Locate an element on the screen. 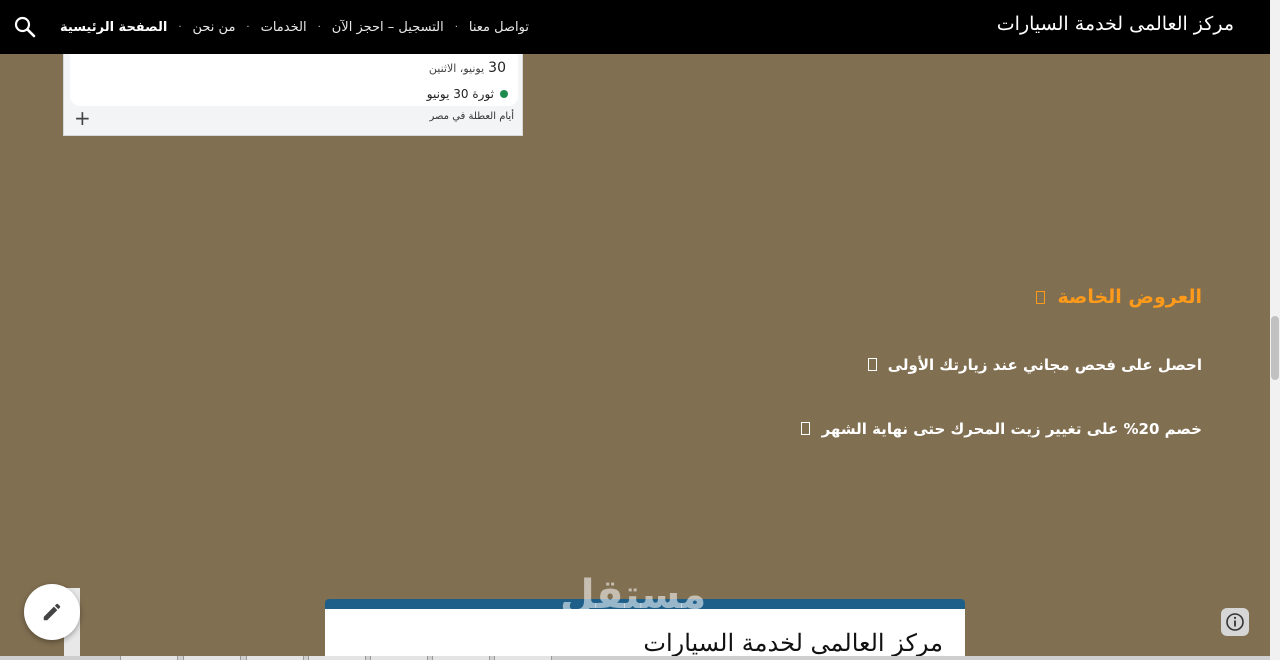 The image size is (1280, 660). footer-card-title: مركز العالمى لخدمة السيارات is located at coordinates (793, 643).